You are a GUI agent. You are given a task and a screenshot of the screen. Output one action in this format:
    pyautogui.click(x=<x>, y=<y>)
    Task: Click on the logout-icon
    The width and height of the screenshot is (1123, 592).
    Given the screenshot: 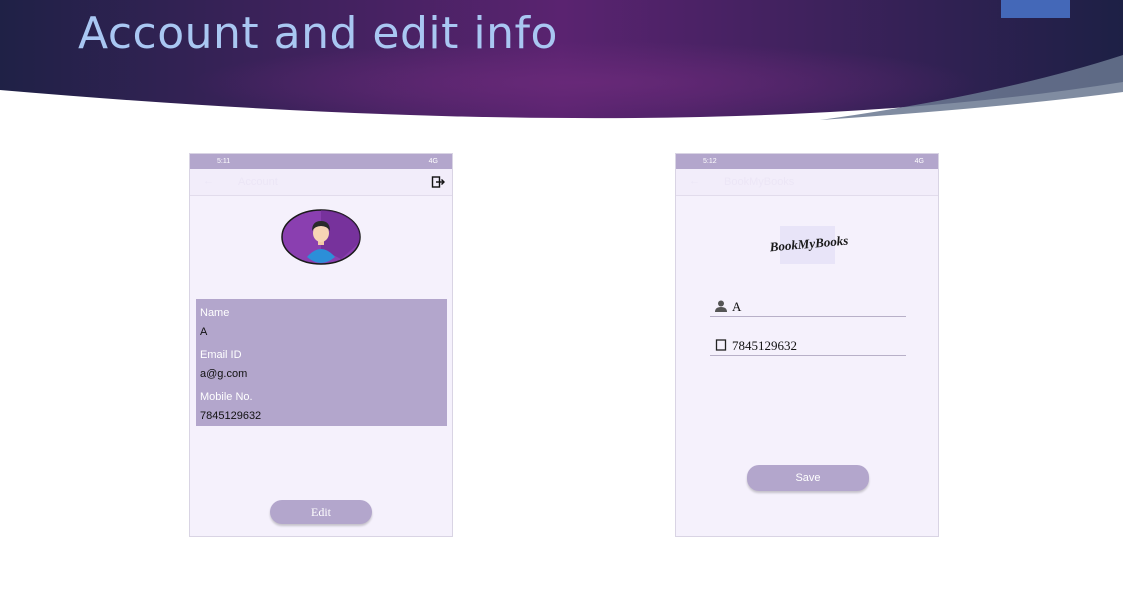 What is the action you would take?
    pyautogui.click(x=438, y=182)
    